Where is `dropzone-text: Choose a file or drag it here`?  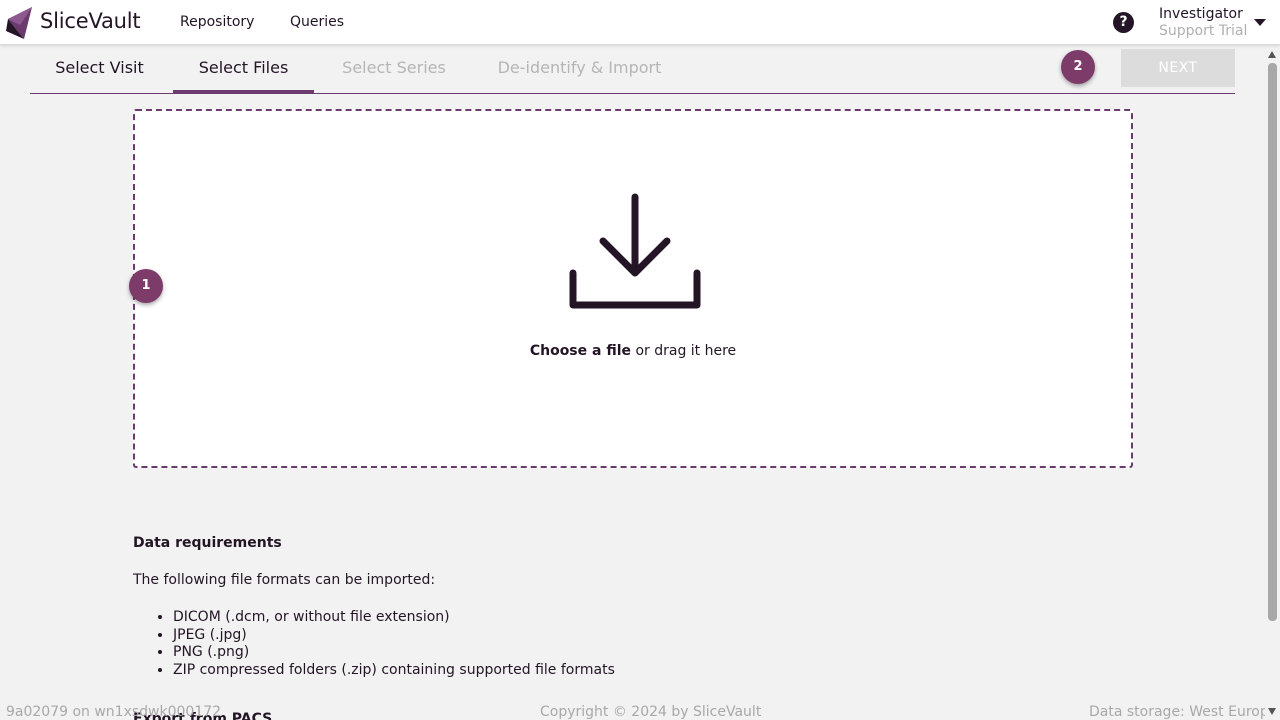
dropzone-text: Choose a file or drag it here is located at coordinates (633, 351).